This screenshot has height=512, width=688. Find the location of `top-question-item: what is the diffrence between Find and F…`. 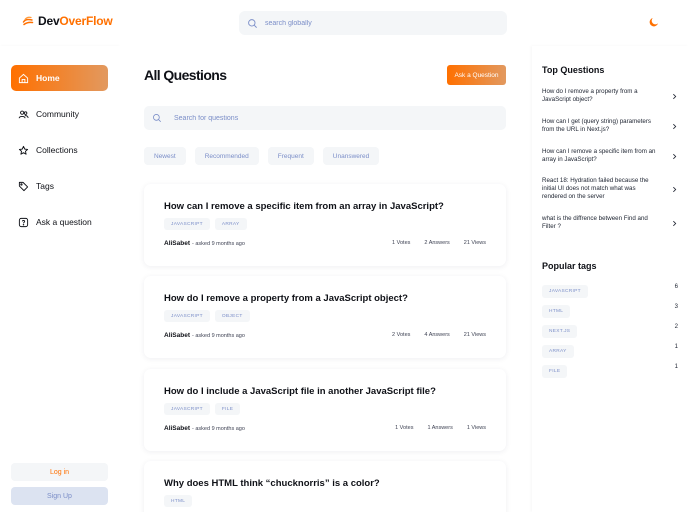

top-question-item: what is the diffrence between Find and F… is located at coordinates (610, 223).